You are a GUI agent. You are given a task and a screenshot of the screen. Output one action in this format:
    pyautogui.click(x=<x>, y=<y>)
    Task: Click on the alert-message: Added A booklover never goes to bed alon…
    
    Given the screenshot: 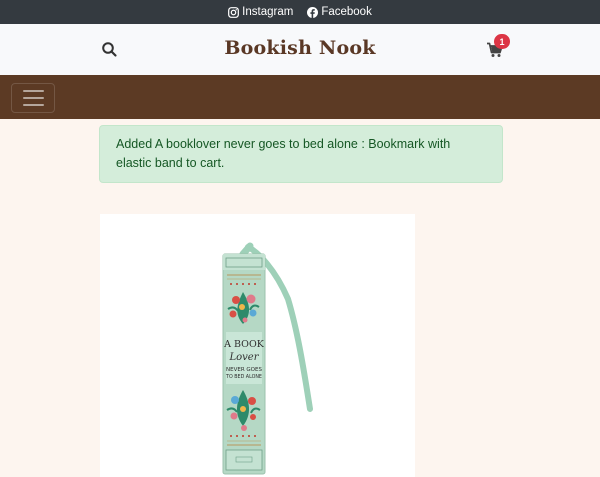 What is the action you would take?
    pyautogui.click(x=283, y=153)
    